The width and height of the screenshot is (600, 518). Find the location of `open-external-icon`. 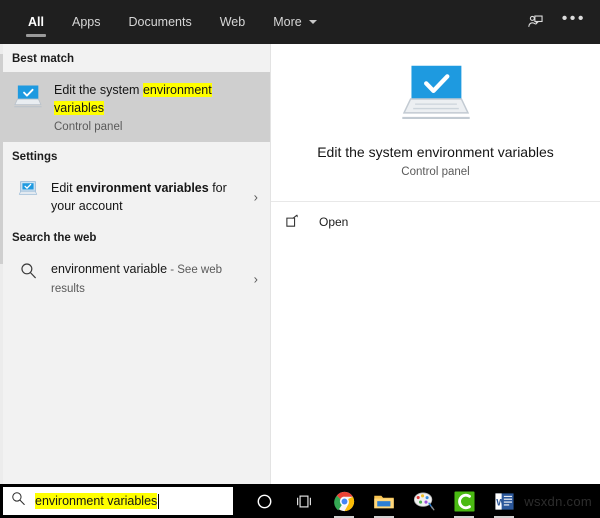

open-external-icon is located at coordinates (296, 221).